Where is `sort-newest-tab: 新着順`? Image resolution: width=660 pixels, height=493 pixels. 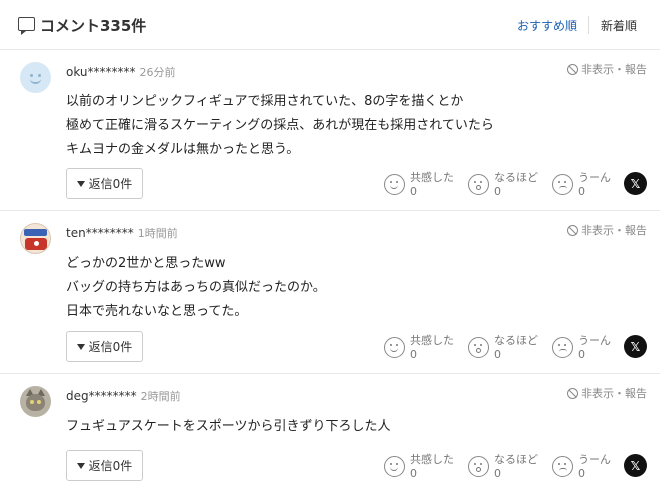
sort-newest-tab: 新着順 is located at coordinates (619, 25).